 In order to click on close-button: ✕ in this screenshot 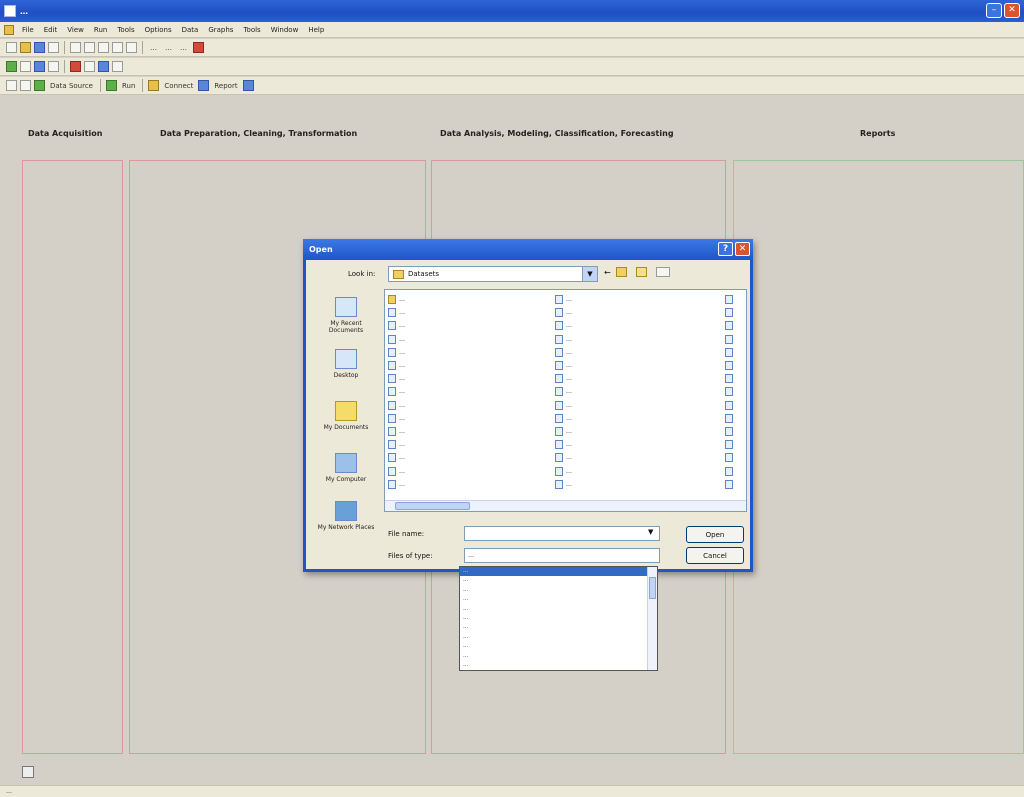, I will do `click(1012, 10)`.